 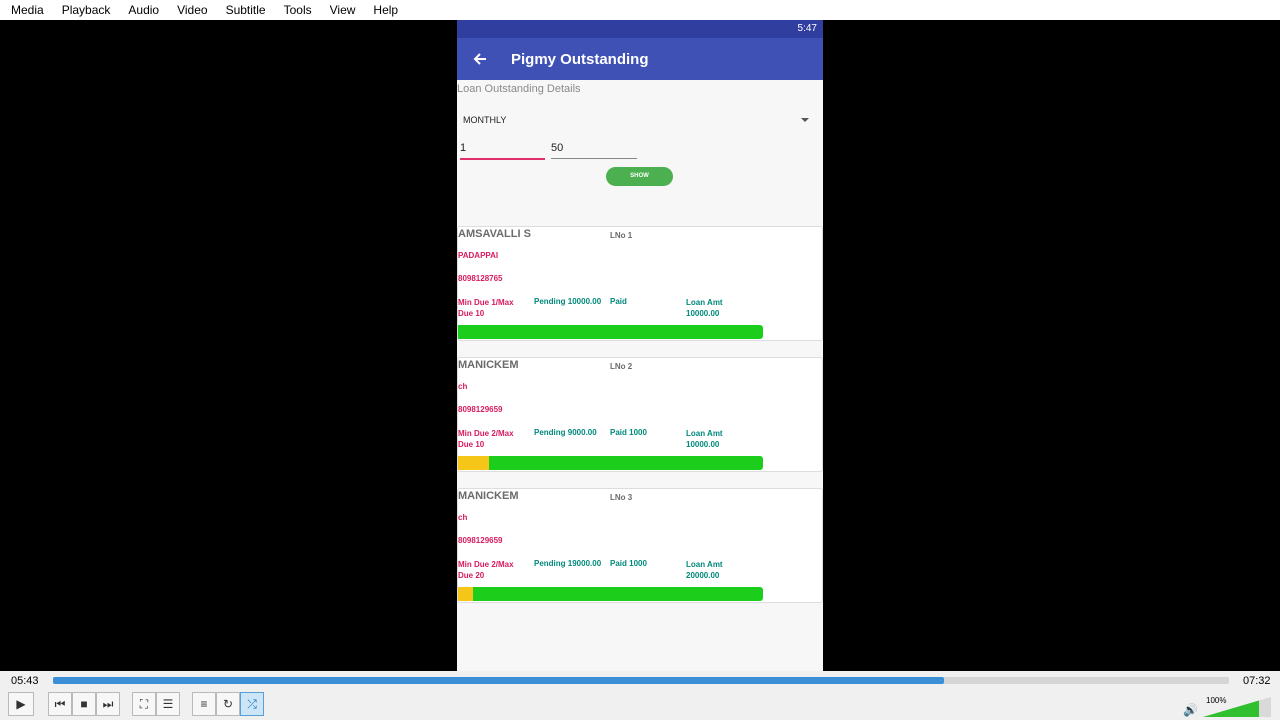 What do you see at coordinates (486, 570) in the screenshot?
I see `due-range: Min Due 2/Max Due 20` at bounding box center [486, 570].